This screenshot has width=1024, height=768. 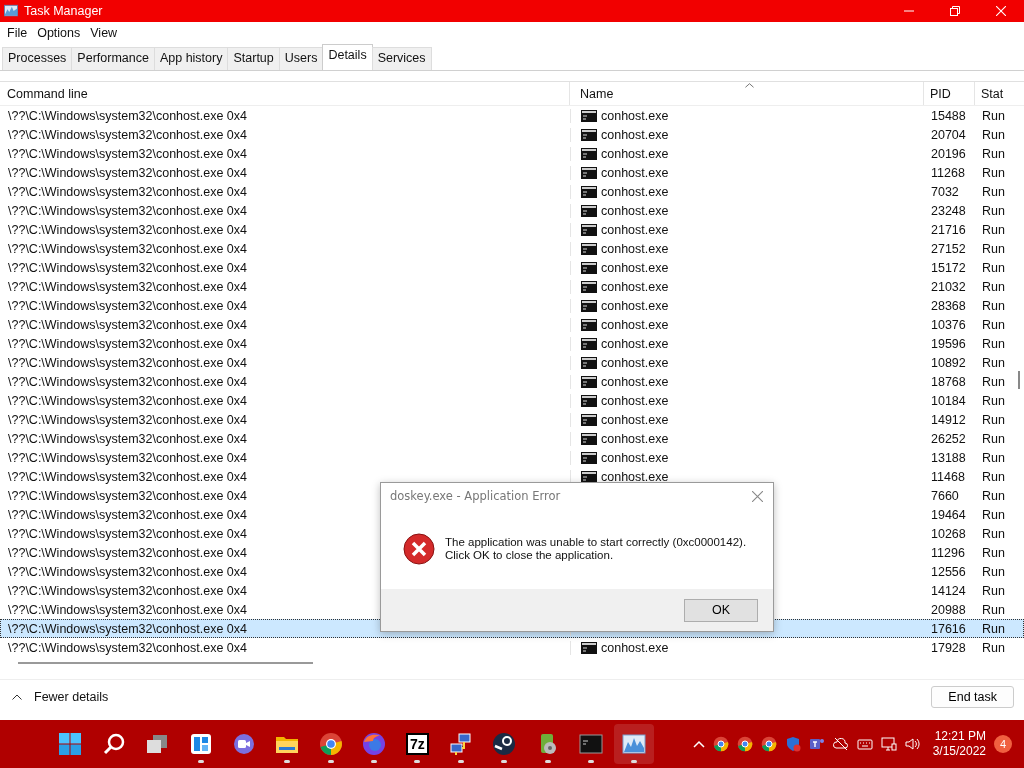 I want to click on table-cell-text: 19464, so click(x=948, y=514).